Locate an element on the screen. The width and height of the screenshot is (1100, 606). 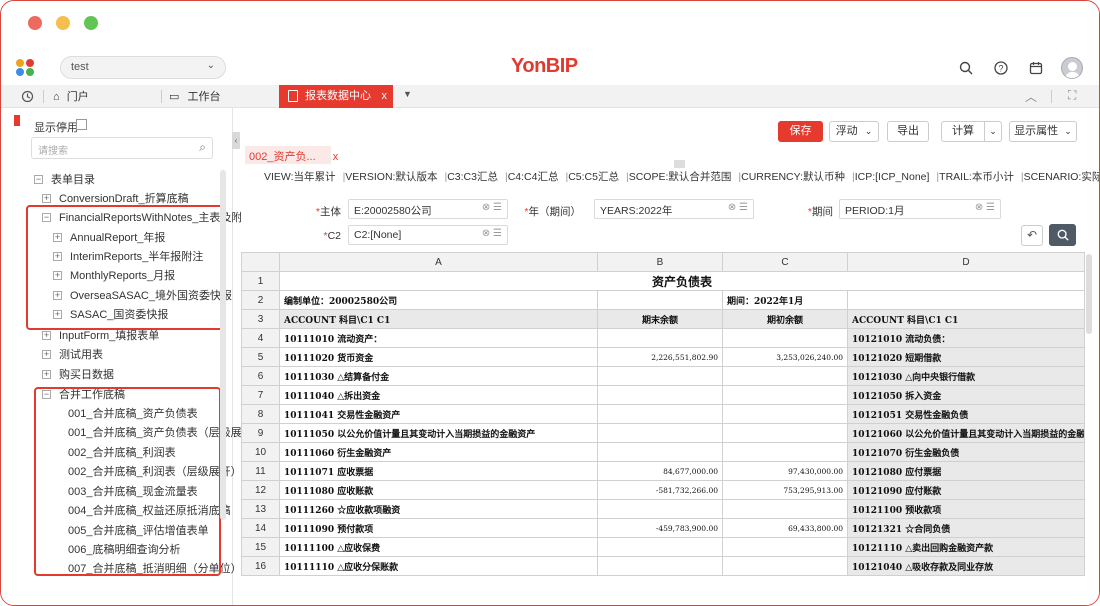
sheet-title-cell: 资产负债表 is located at coordinates (682, 281).